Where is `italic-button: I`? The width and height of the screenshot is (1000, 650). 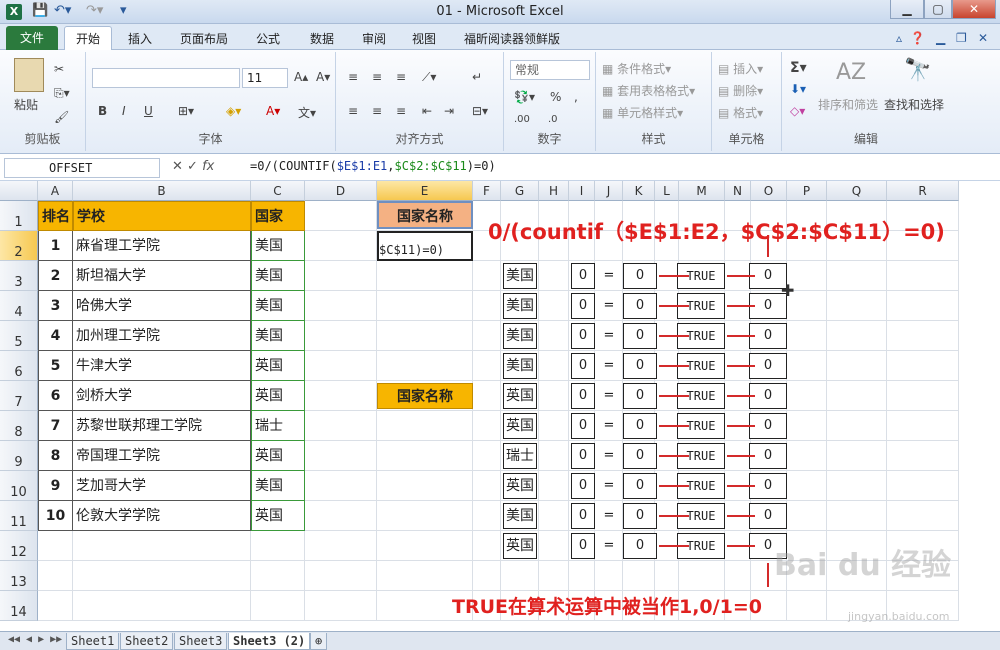 italic-button: I is located at coordinates (124, 111).